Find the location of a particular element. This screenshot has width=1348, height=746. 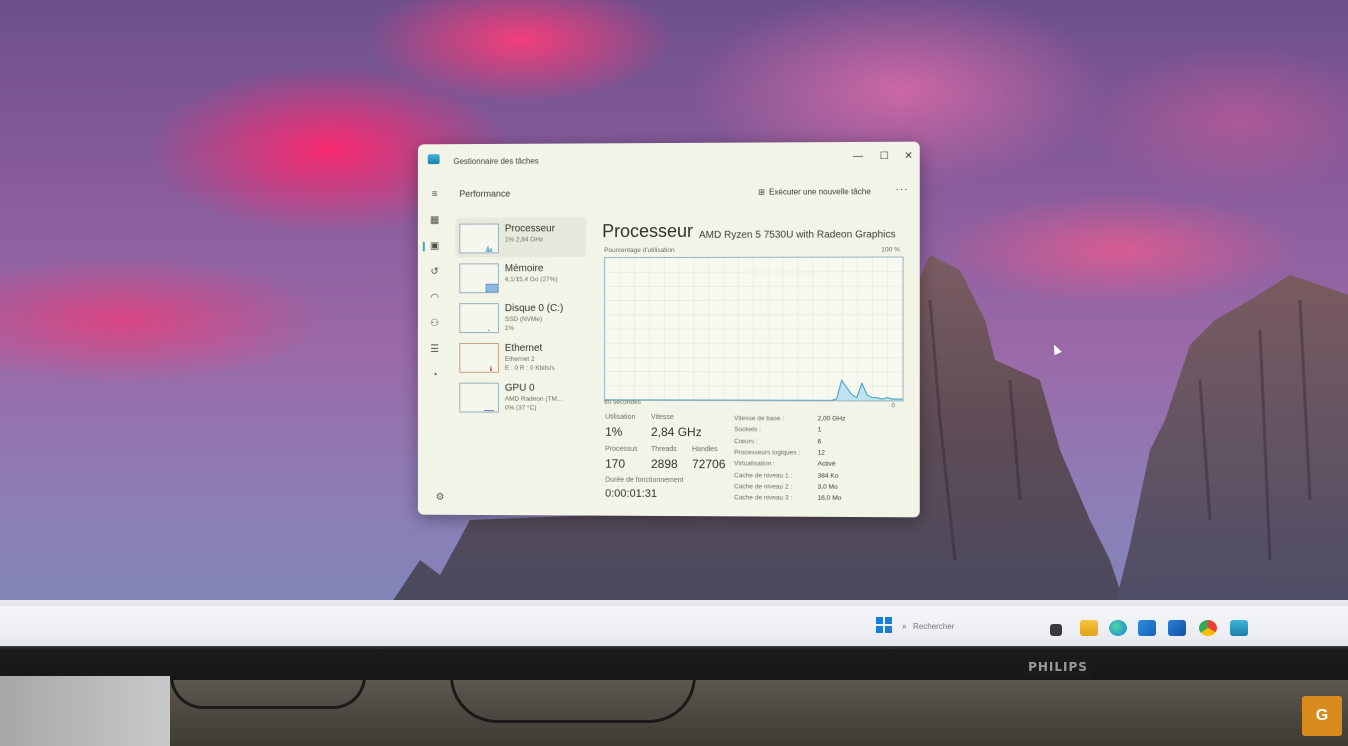

perf-item-sub: 4,1/15,4 Go (27%) is located at coordinates (531, 279).